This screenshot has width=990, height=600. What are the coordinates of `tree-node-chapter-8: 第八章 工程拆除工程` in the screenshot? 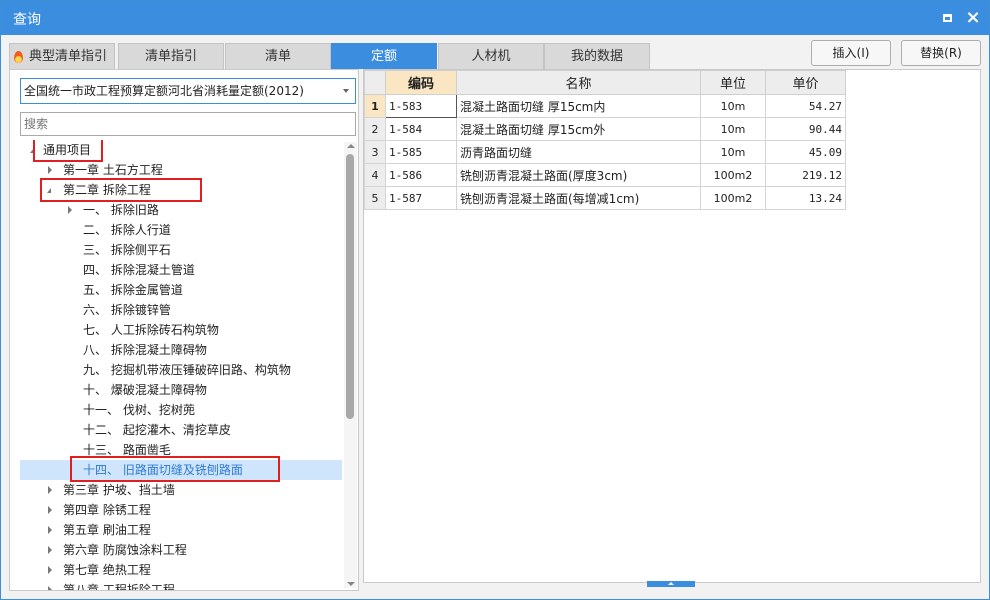 It's located at (176, 585).